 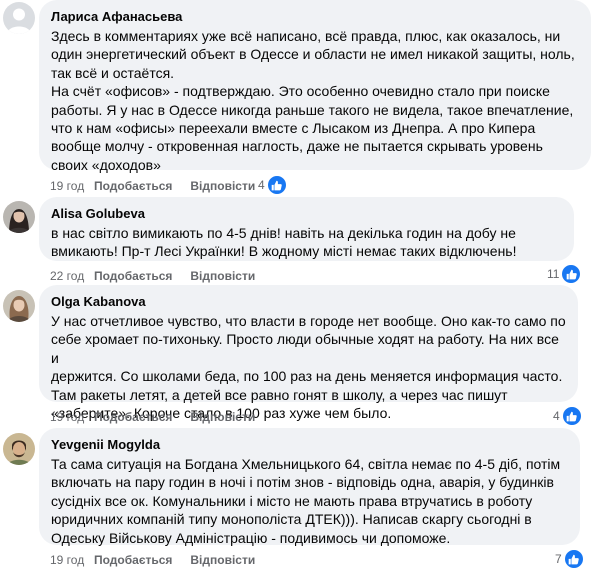 I want to click on comment-actions: 22 год Подобається Відповісти, so click(x=152, y=276).